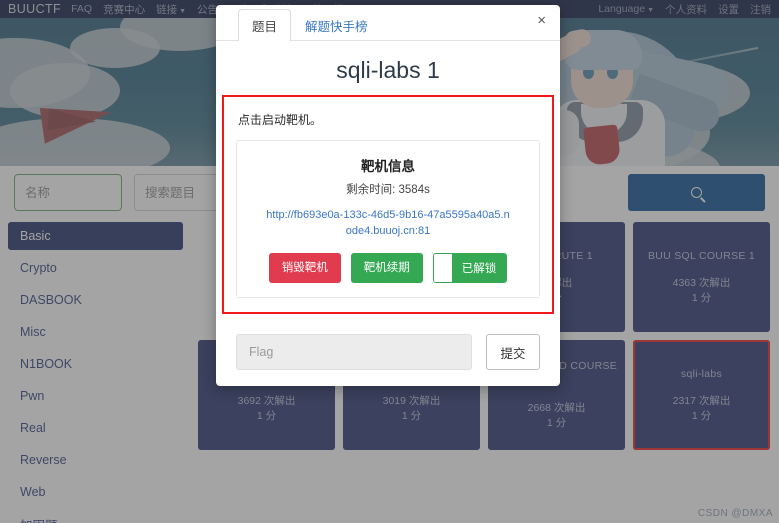 The image size is (779, 523). What do you see at coordinates (442, 268) in the screenshot?
I see `unlocked-button-indicator` at bounding box center [442, 268].